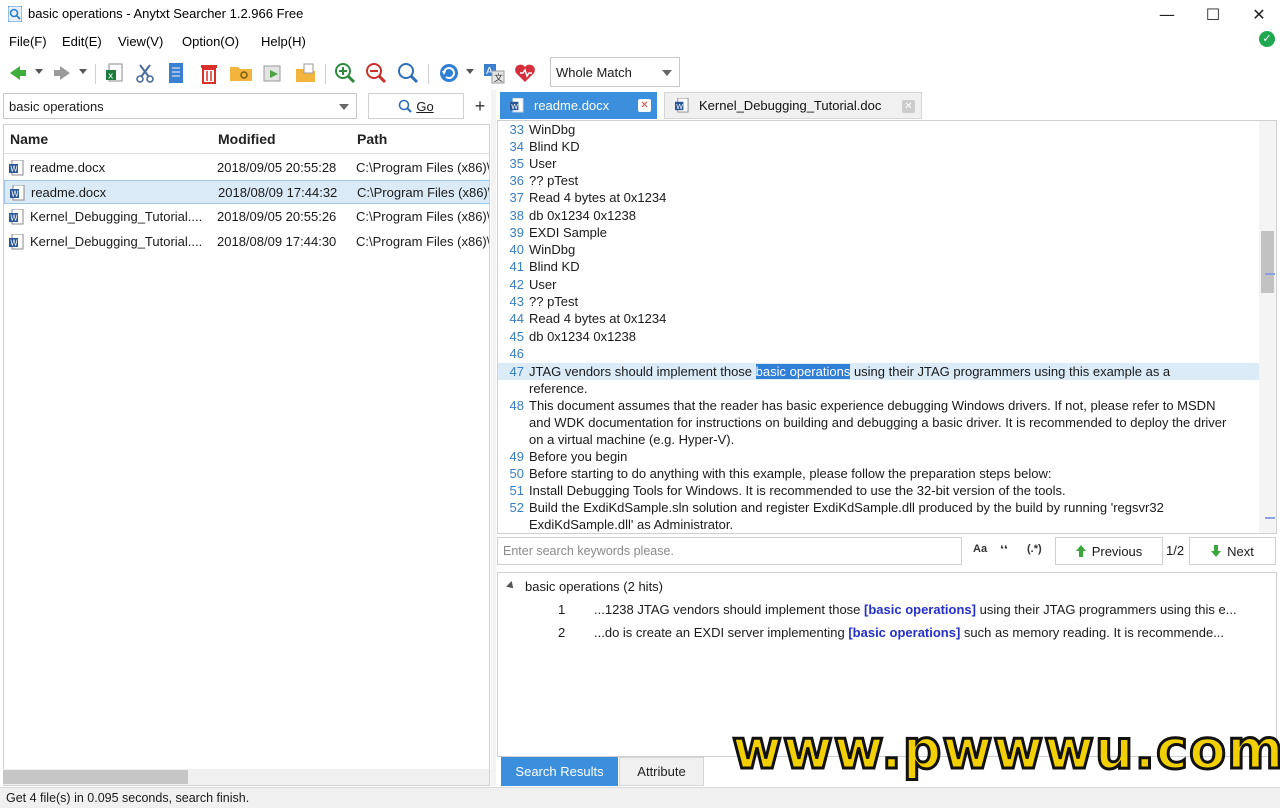 This screenshot has height=808, width=1280. What do you see at coordinates (661, 771) in the screenshot?
I see `tab-attribute: Attribute` at bounding box center [661, 771].